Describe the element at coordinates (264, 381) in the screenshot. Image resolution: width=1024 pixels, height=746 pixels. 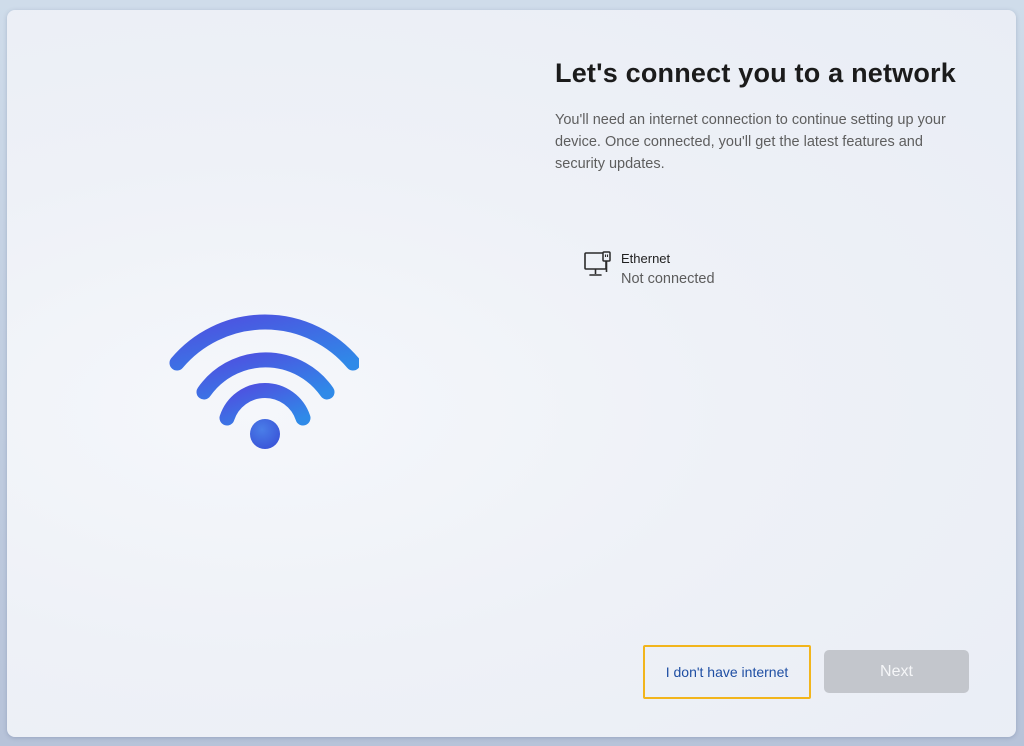
I see `wifi-icon` at that location.